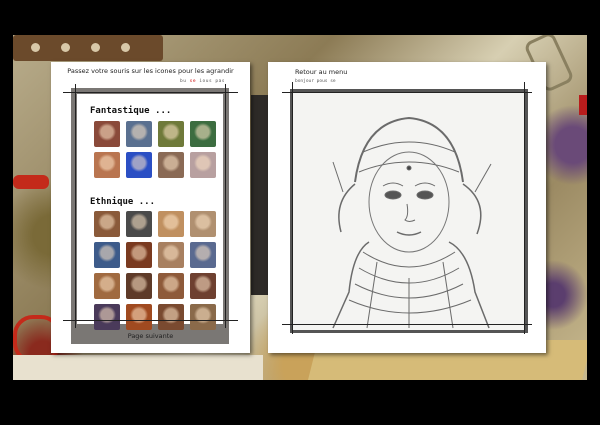  Describe the element at coordinates (155, 149) in the screenshot. I see `fantastique-thumbnail-grid` at that location.